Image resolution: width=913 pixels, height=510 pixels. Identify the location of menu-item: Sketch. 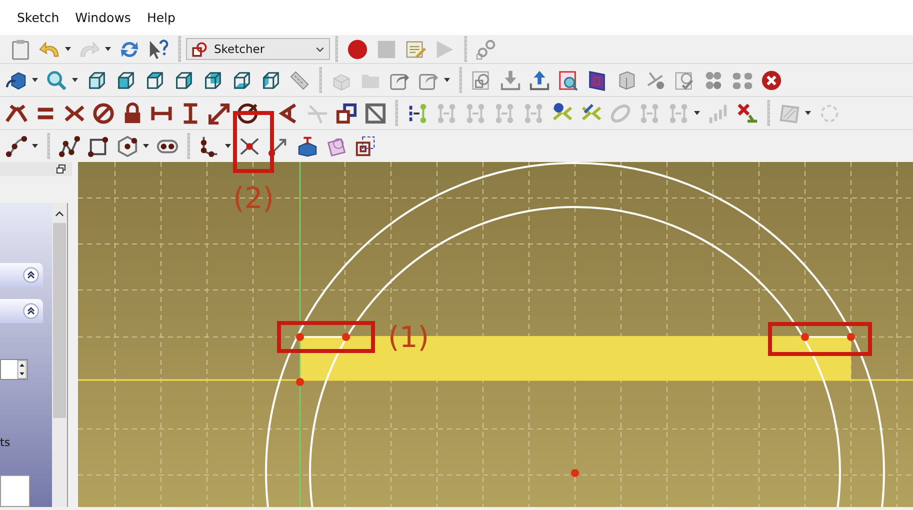
(38, 17).